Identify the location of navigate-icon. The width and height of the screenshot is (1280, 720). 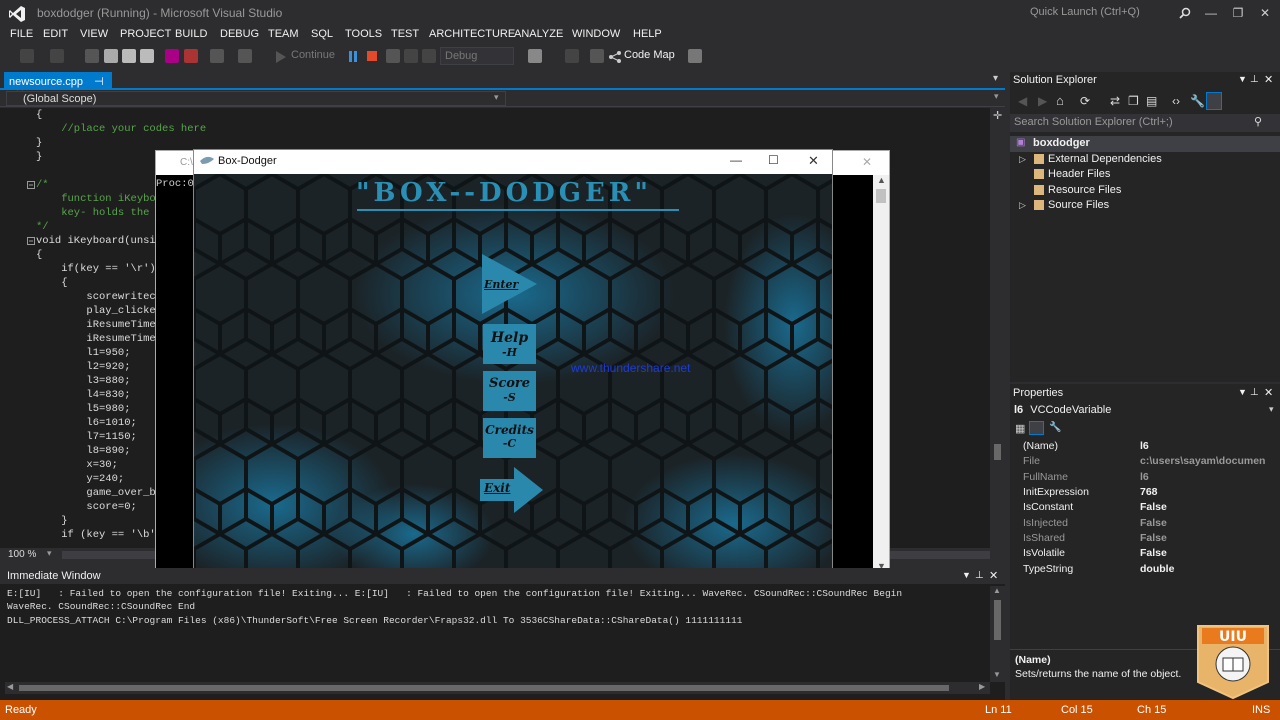
(597, 56).